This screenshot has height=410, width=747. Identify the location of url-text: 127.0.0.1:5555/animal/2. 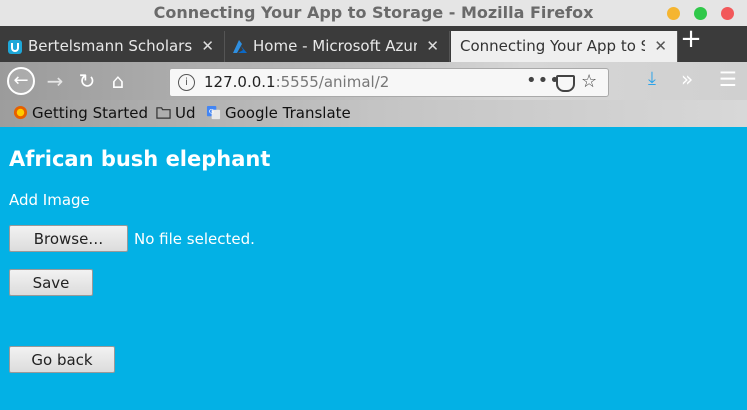
(296, 82).